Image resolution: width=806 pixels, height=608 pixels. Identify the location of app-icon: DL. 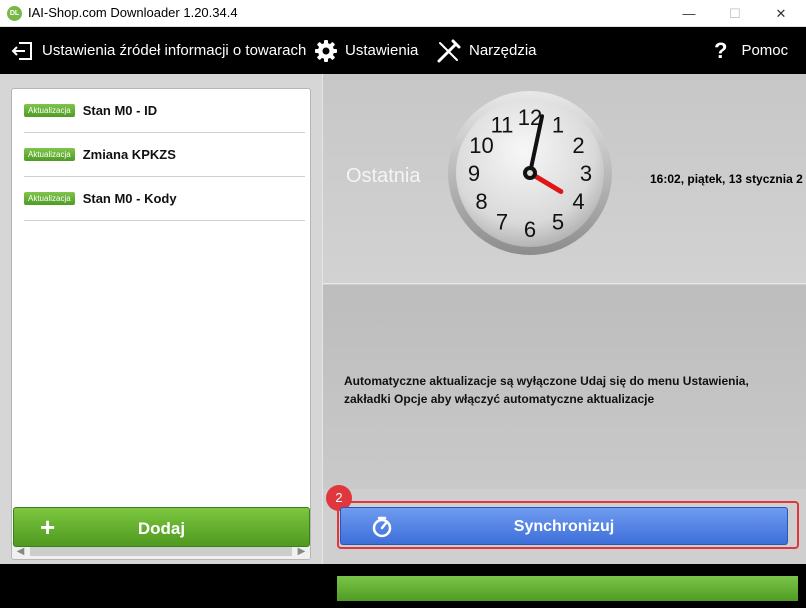
(14, 13).